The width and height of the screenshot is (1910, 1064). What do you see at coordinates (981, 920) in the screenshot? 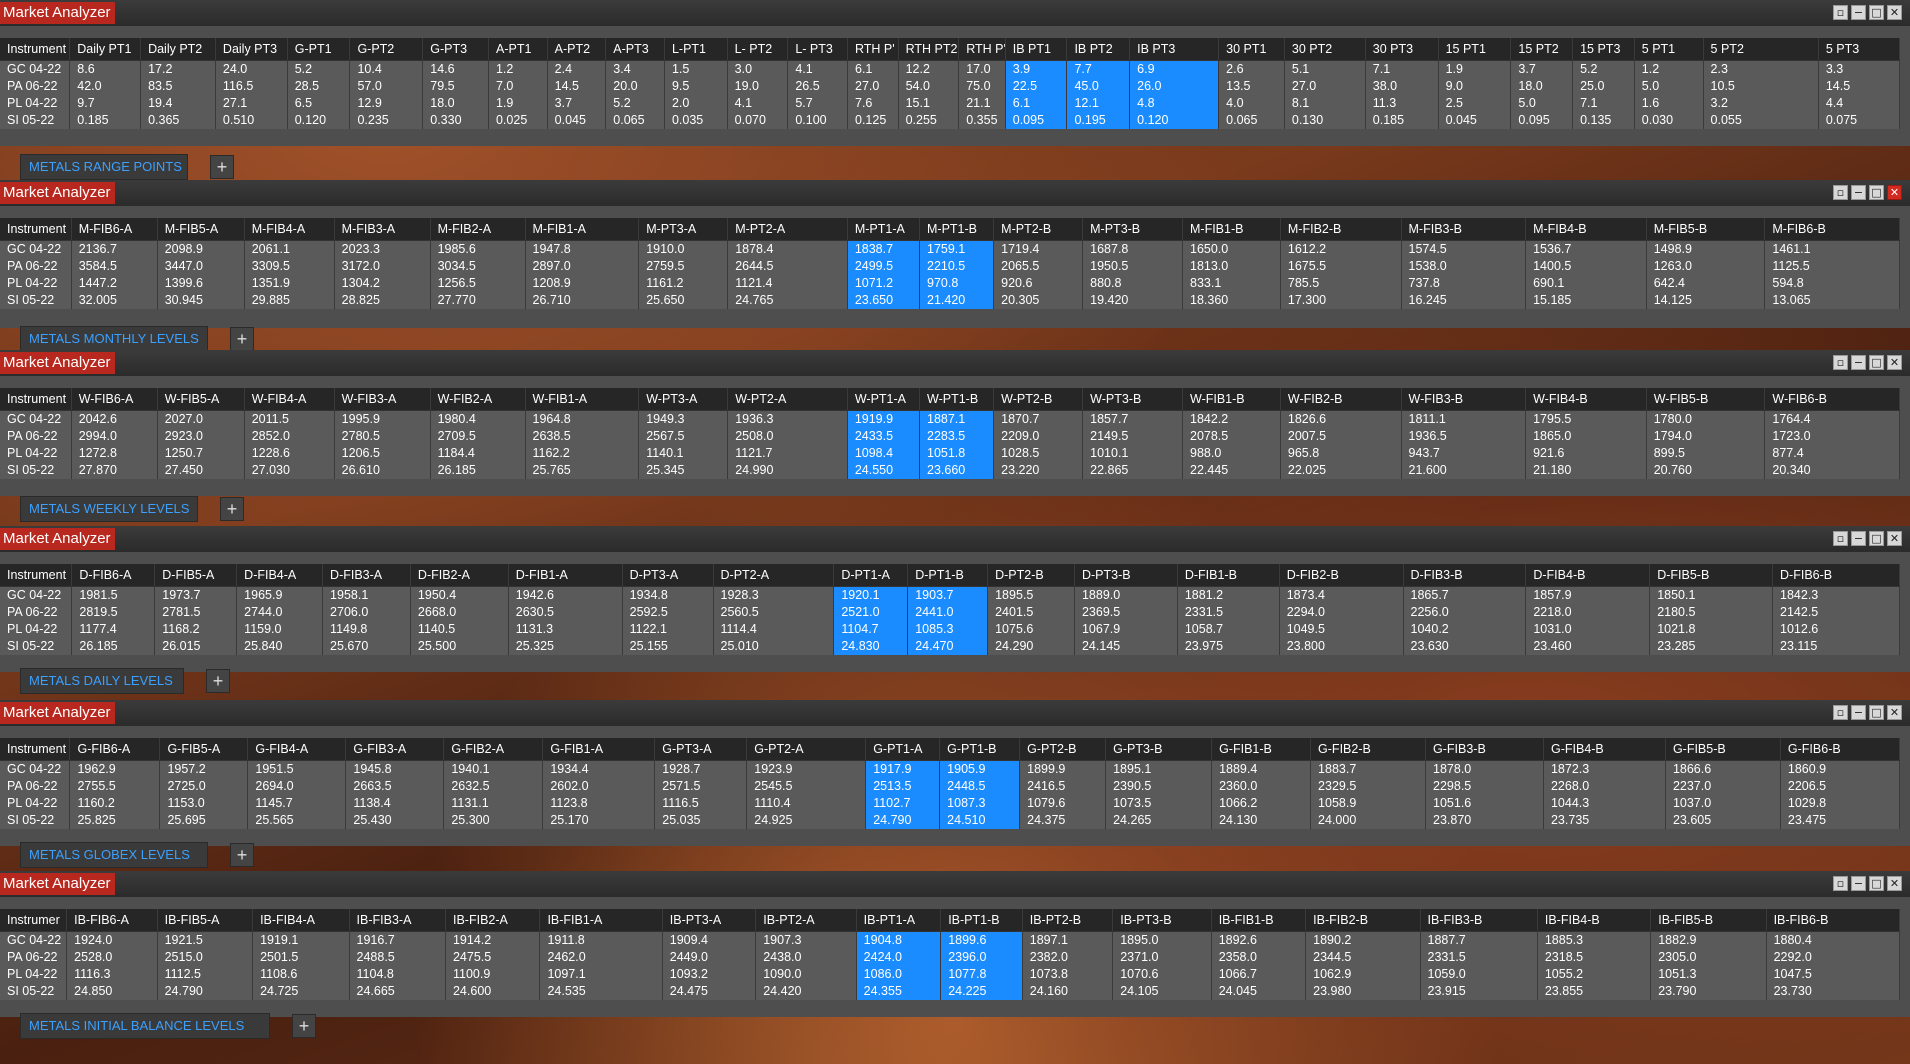
I see `column-header: IB-PT1-B` at bounding box center [981, 920].